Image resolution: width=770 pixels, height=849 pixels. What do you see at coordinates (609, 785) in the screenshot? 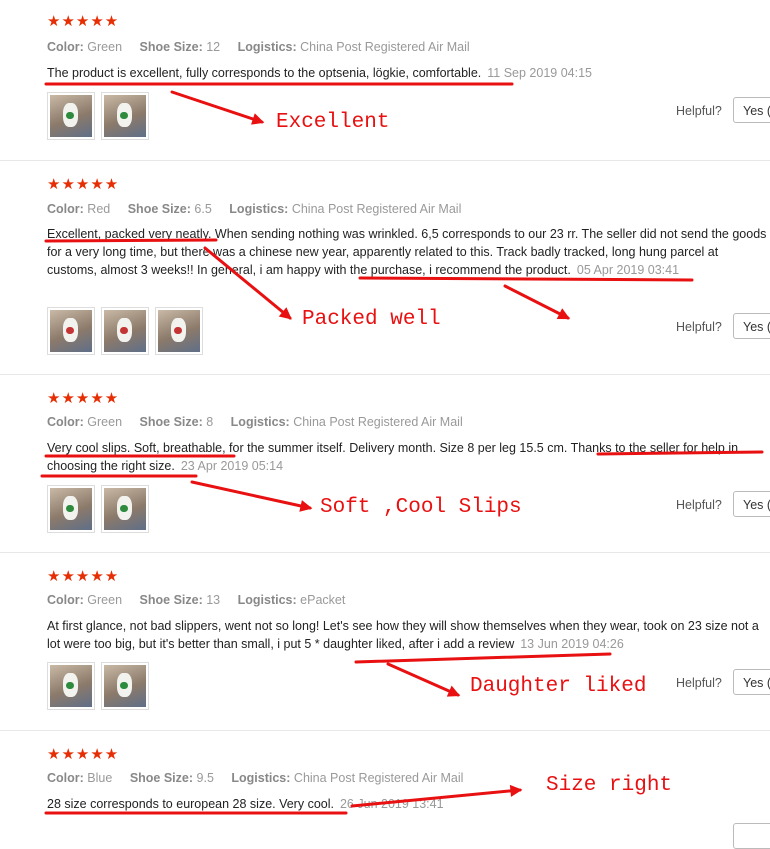
I see `annotation-label: Size right` at bounding box center [609, 785].